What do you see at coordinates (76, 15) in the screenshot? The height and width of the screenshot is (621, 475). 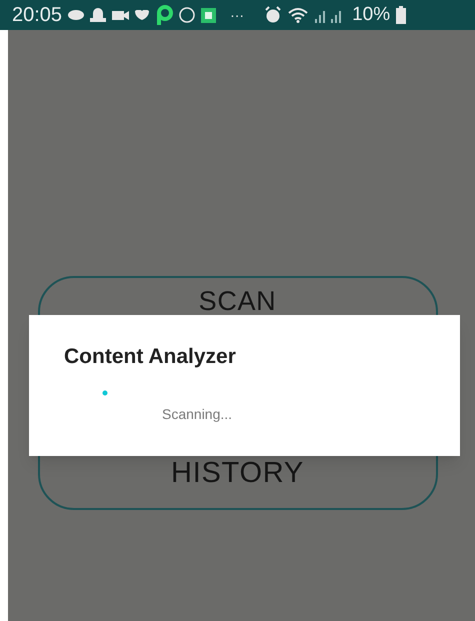 I see `ellipse-icon` at bounding box center [76, 15].